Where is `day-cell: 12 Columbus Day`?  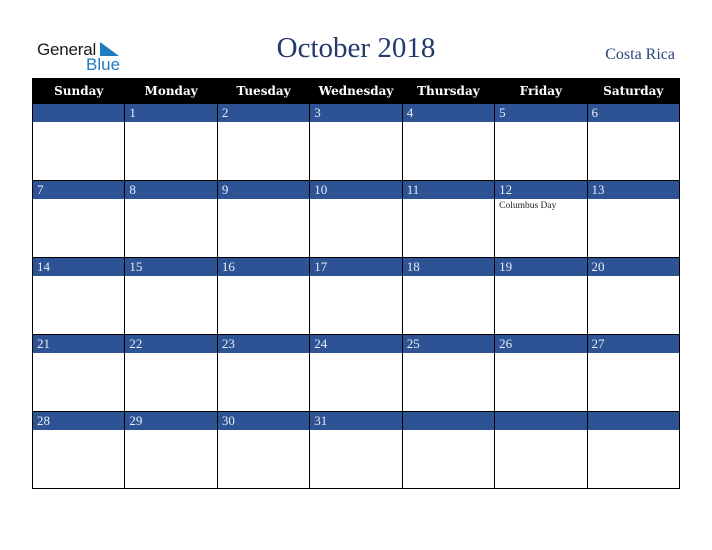
day-cell: 12 Columbus Day is located at coordinates (541, 219).